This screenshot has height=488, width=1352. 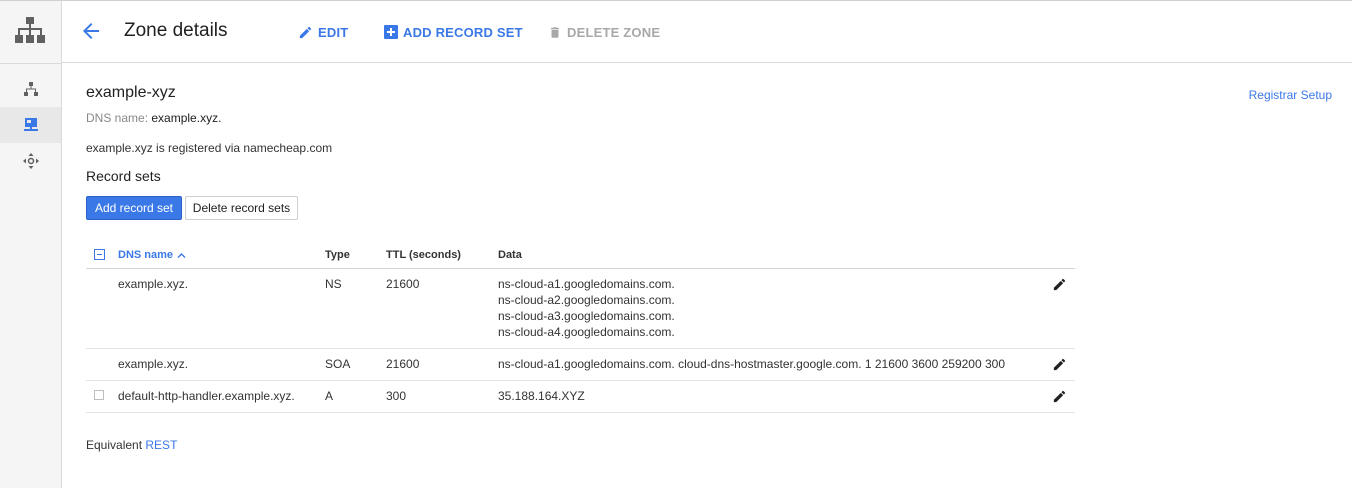 What do you see at coordinates (337, 255) in the screenshot?
I see `column-header-type: Type` at bounding box center [337, 255].